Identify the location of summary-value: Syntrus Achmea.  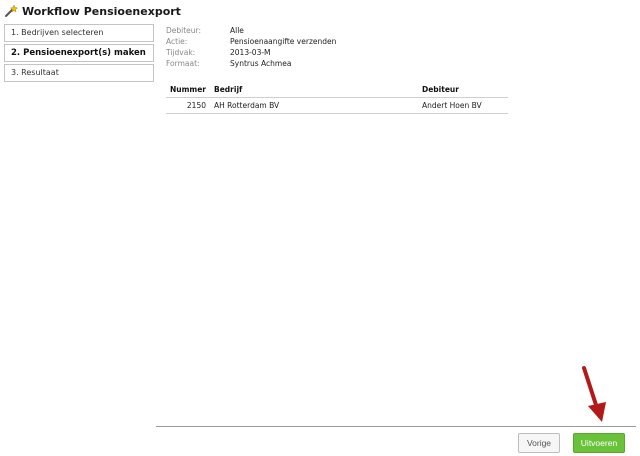
(261, 63).